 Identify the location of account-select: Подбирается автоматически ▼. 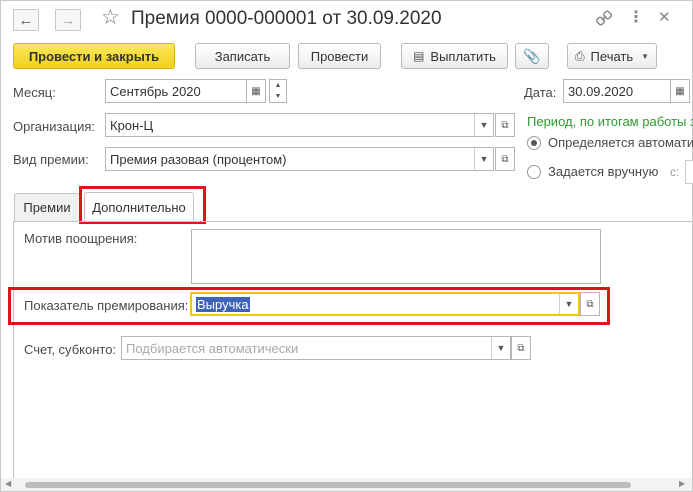
(316, 348).